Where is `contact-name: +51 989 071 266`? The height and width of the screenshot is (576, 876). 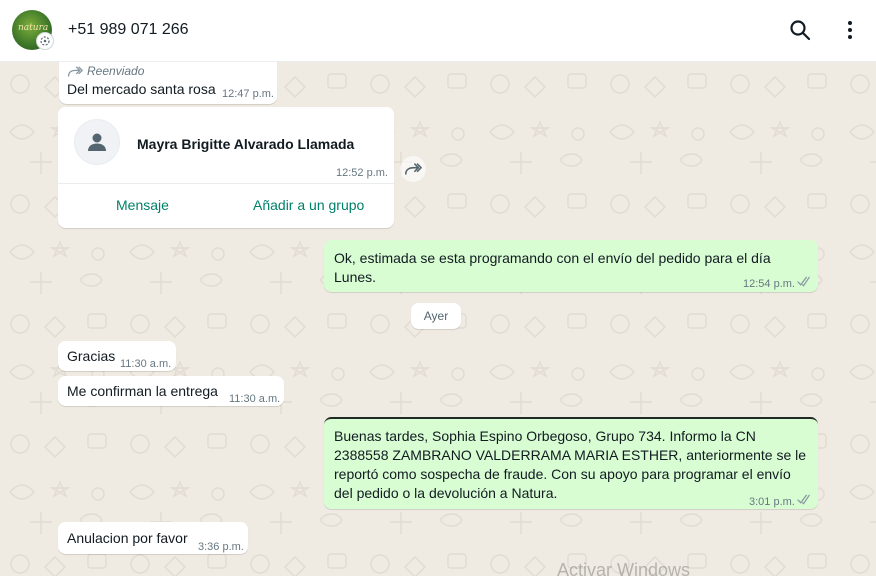 contact-name: +51 989 071 266 is located at coordinates (128, 30).